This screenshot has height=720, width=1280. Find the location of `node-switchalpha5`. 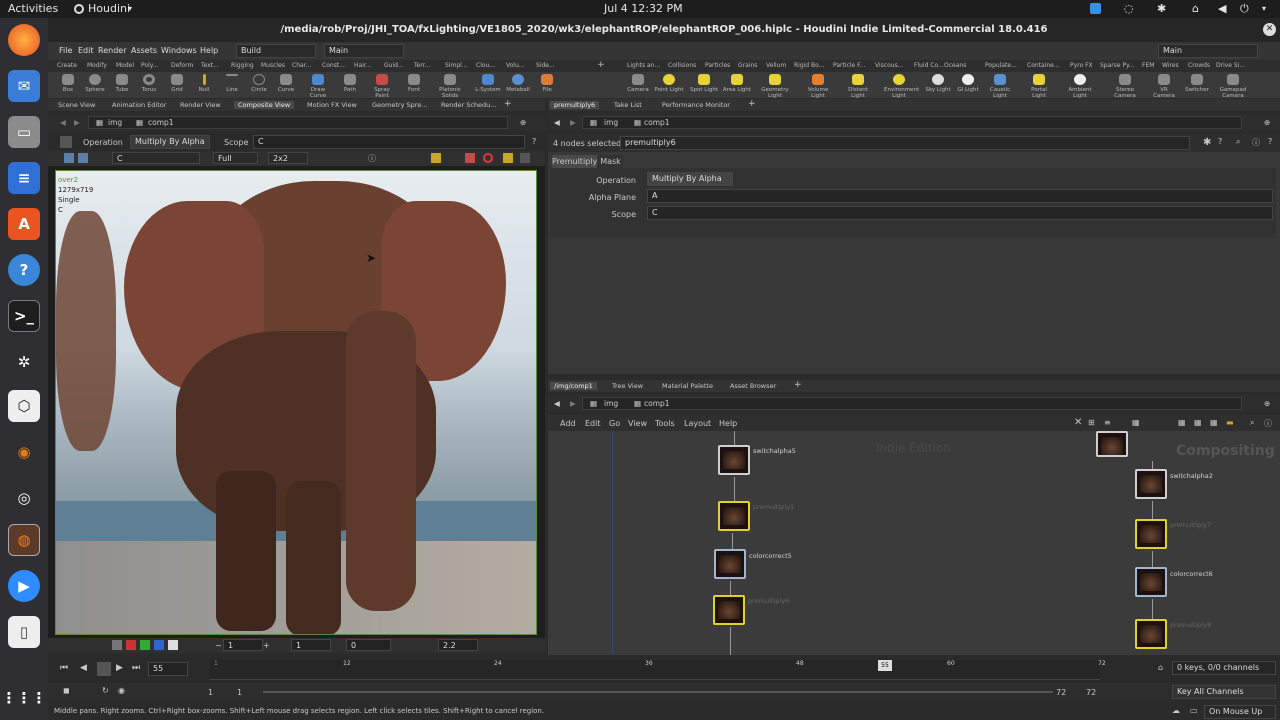

node-switchalpha5 is located at coordinates (734, 460).